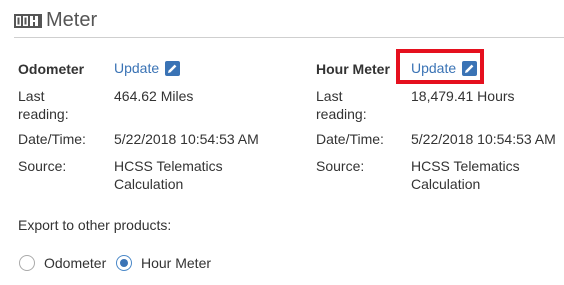 This screenshot has height=285, width=564. Describe the element at coordinates (350, 139) in the screenshot. I see `hour-meter-datetime-label: Date/Time:` at that location.